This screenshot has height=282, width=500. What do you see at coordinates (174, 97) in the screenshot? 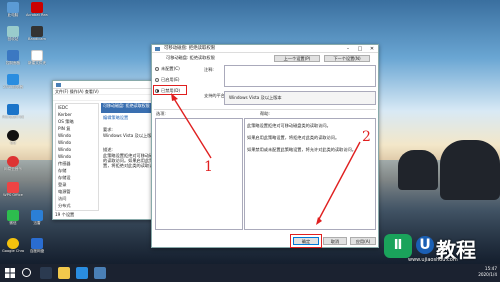
I see `arrow-1-head` at bounding box center [174, 97].